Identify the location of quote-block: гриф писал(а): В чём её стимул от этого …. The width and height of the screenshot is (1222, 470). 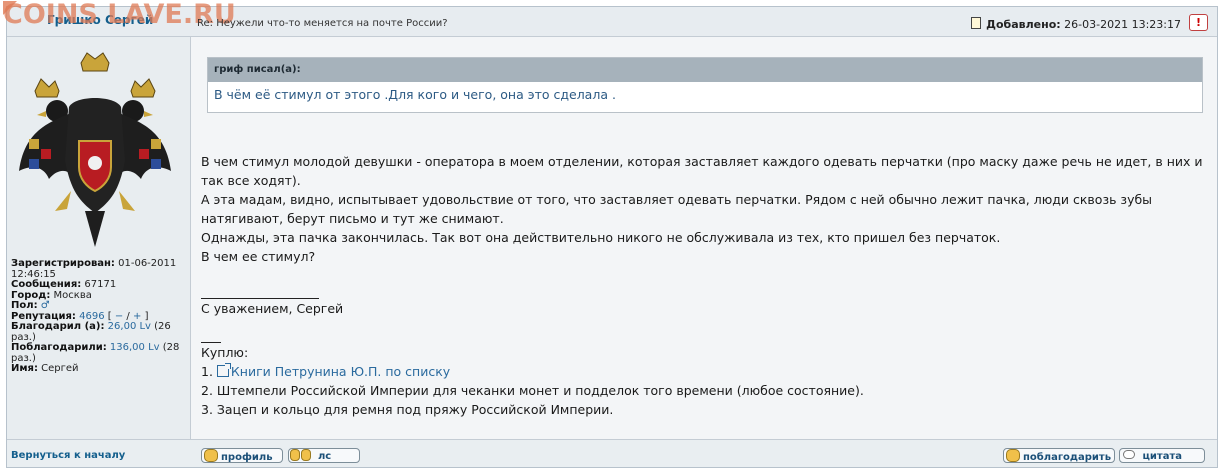
(705, 85).